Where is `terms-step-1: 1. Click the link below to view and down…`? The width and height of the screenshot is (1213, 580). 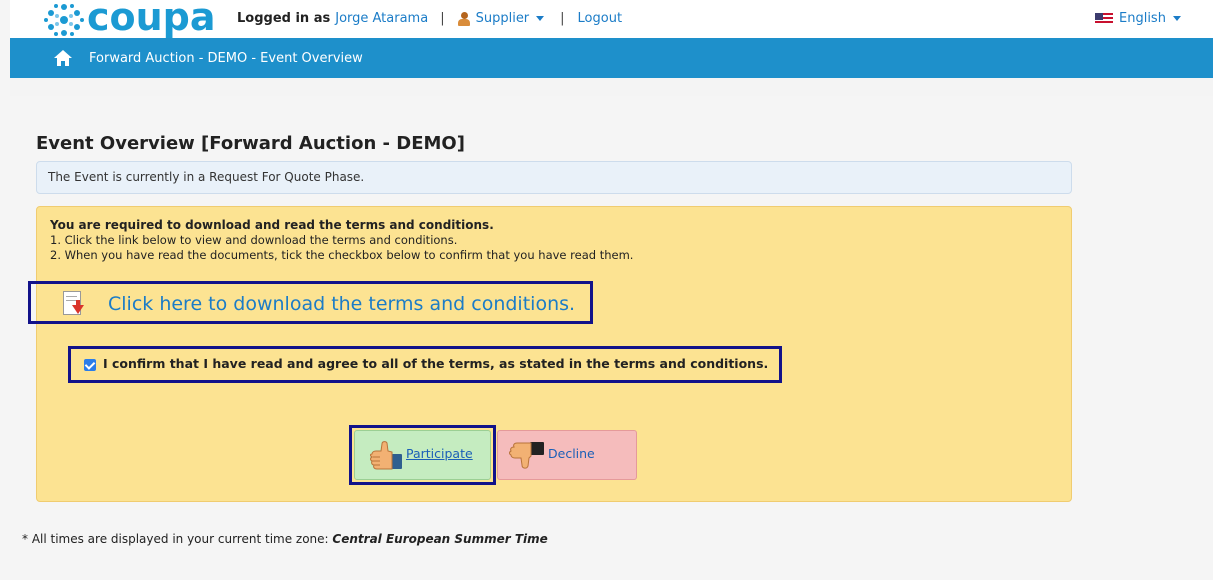 terms-step-1: 1. Click the link below to view and down… is located at coordinates (254, 240).